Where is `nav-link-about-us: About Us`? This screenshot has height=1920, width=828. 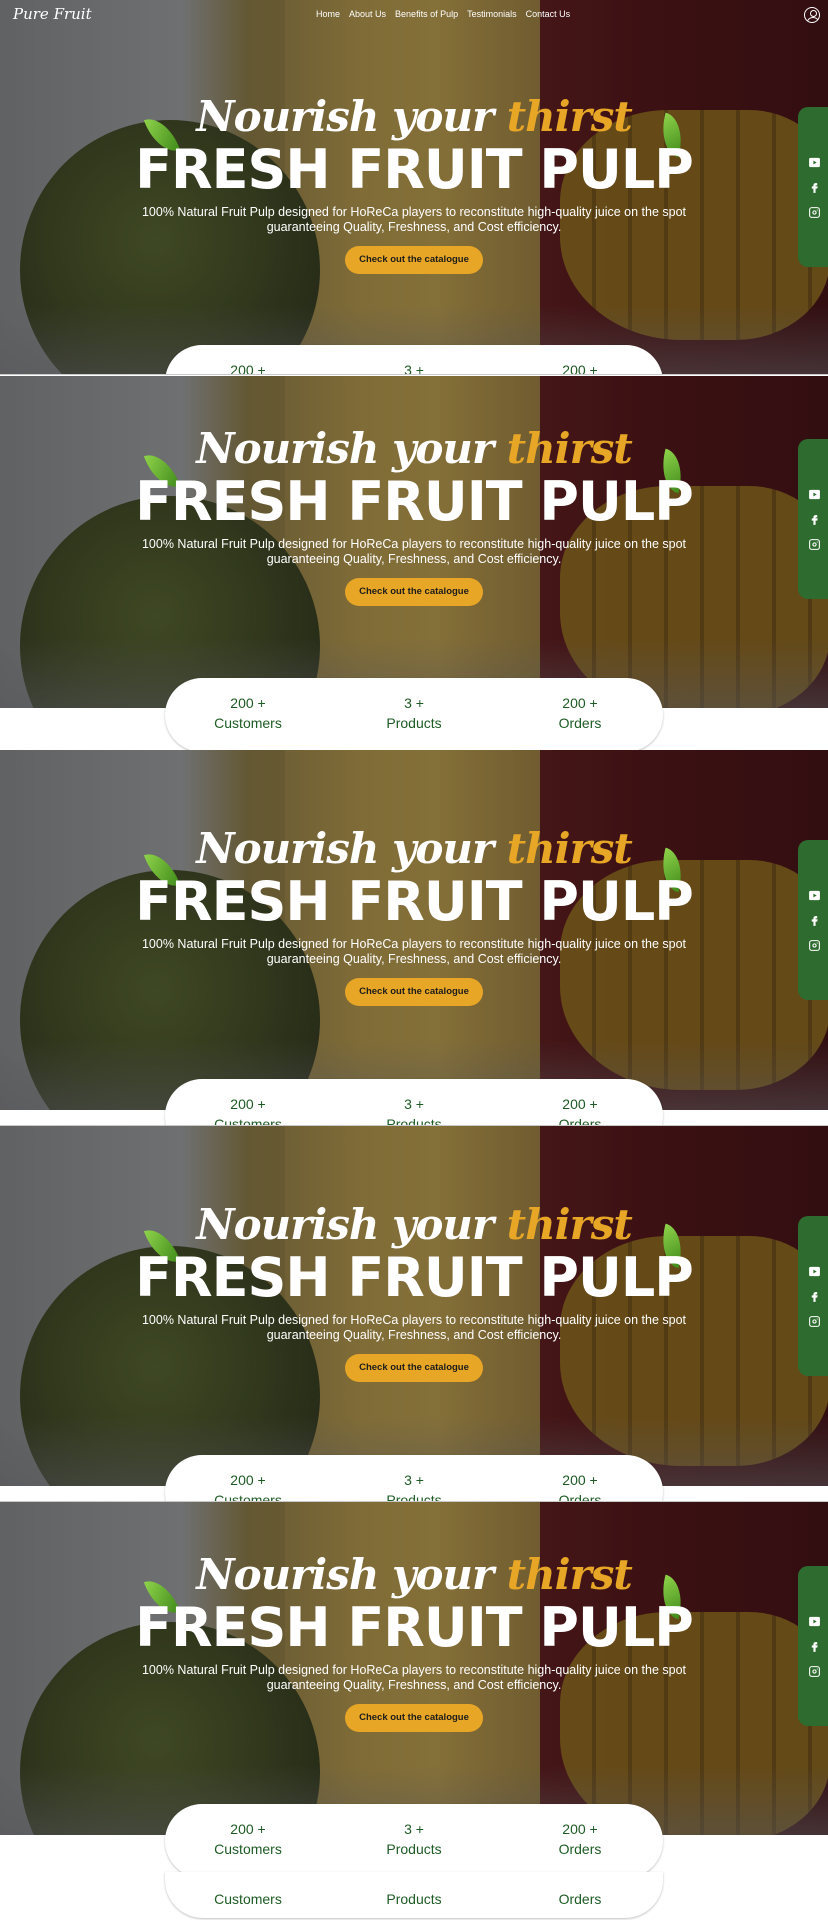 nav-link-about-us: About Us is located at coordinates (367, 14).